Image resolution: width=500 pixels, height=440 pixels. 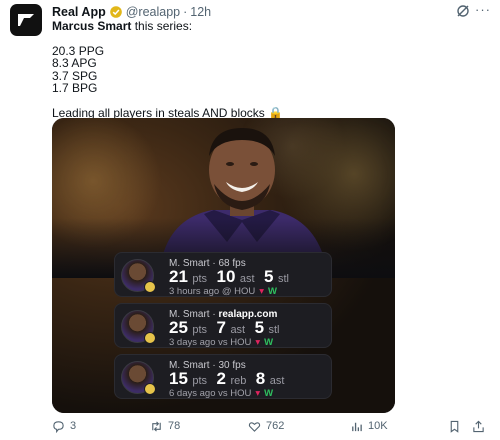 I want to click on share-button, so click(x=481, y=426).